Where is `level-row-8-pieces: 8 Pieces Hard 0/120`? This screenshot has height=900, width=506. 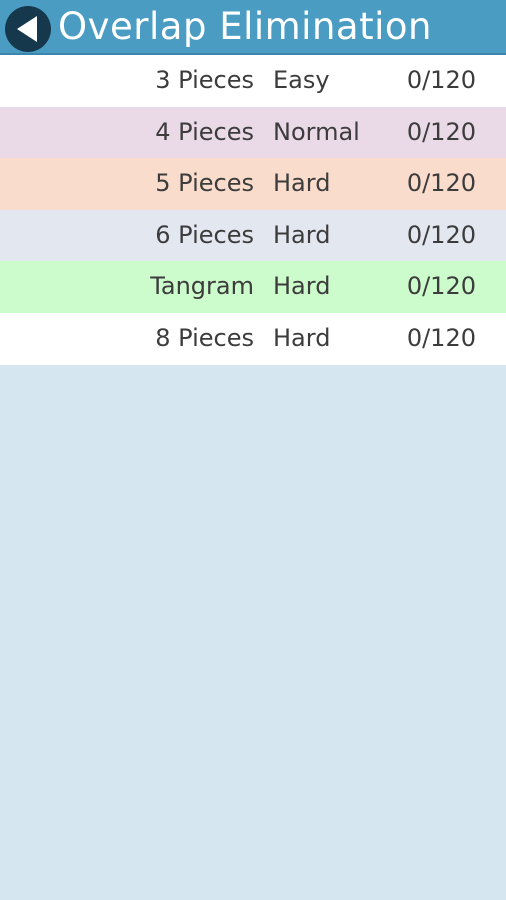 level-row-8-pieces: 8 Pieces Hard 0/120 is located at coordinates (253, 338).